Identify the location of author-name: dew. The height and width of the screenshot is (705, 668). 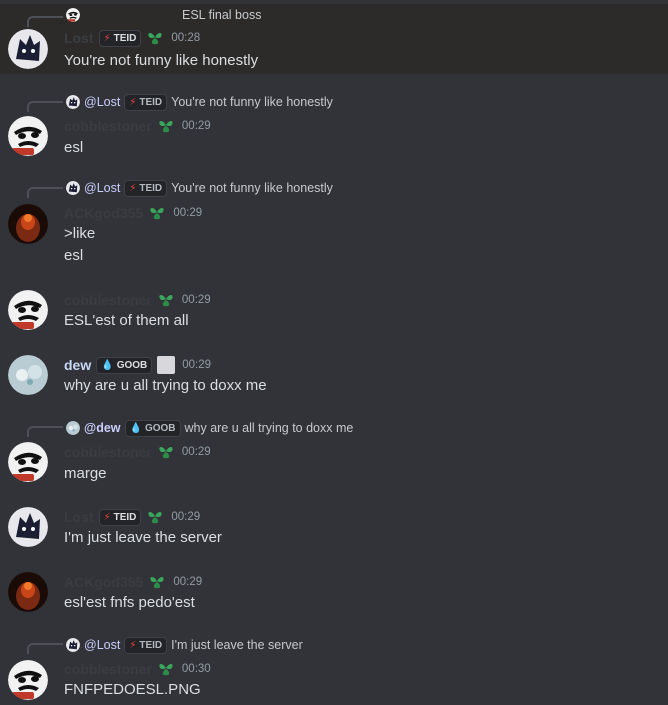
(77, 365).